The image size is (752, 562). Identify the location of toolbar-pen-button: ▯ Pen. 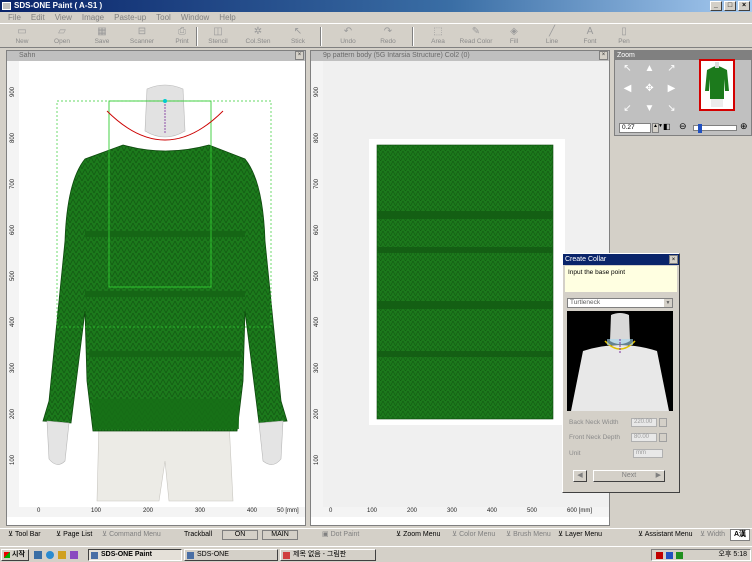
(624, 37).